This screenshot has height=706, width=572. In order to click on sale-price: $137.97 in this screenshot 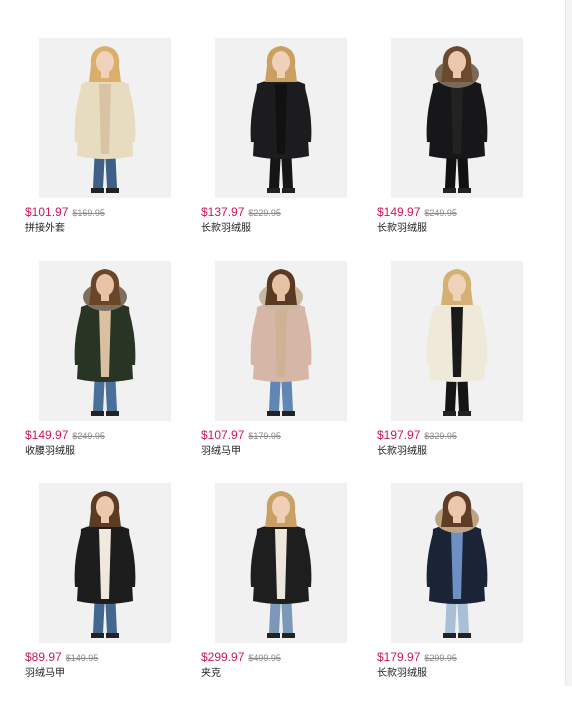, I will do `click(223, 212)`.